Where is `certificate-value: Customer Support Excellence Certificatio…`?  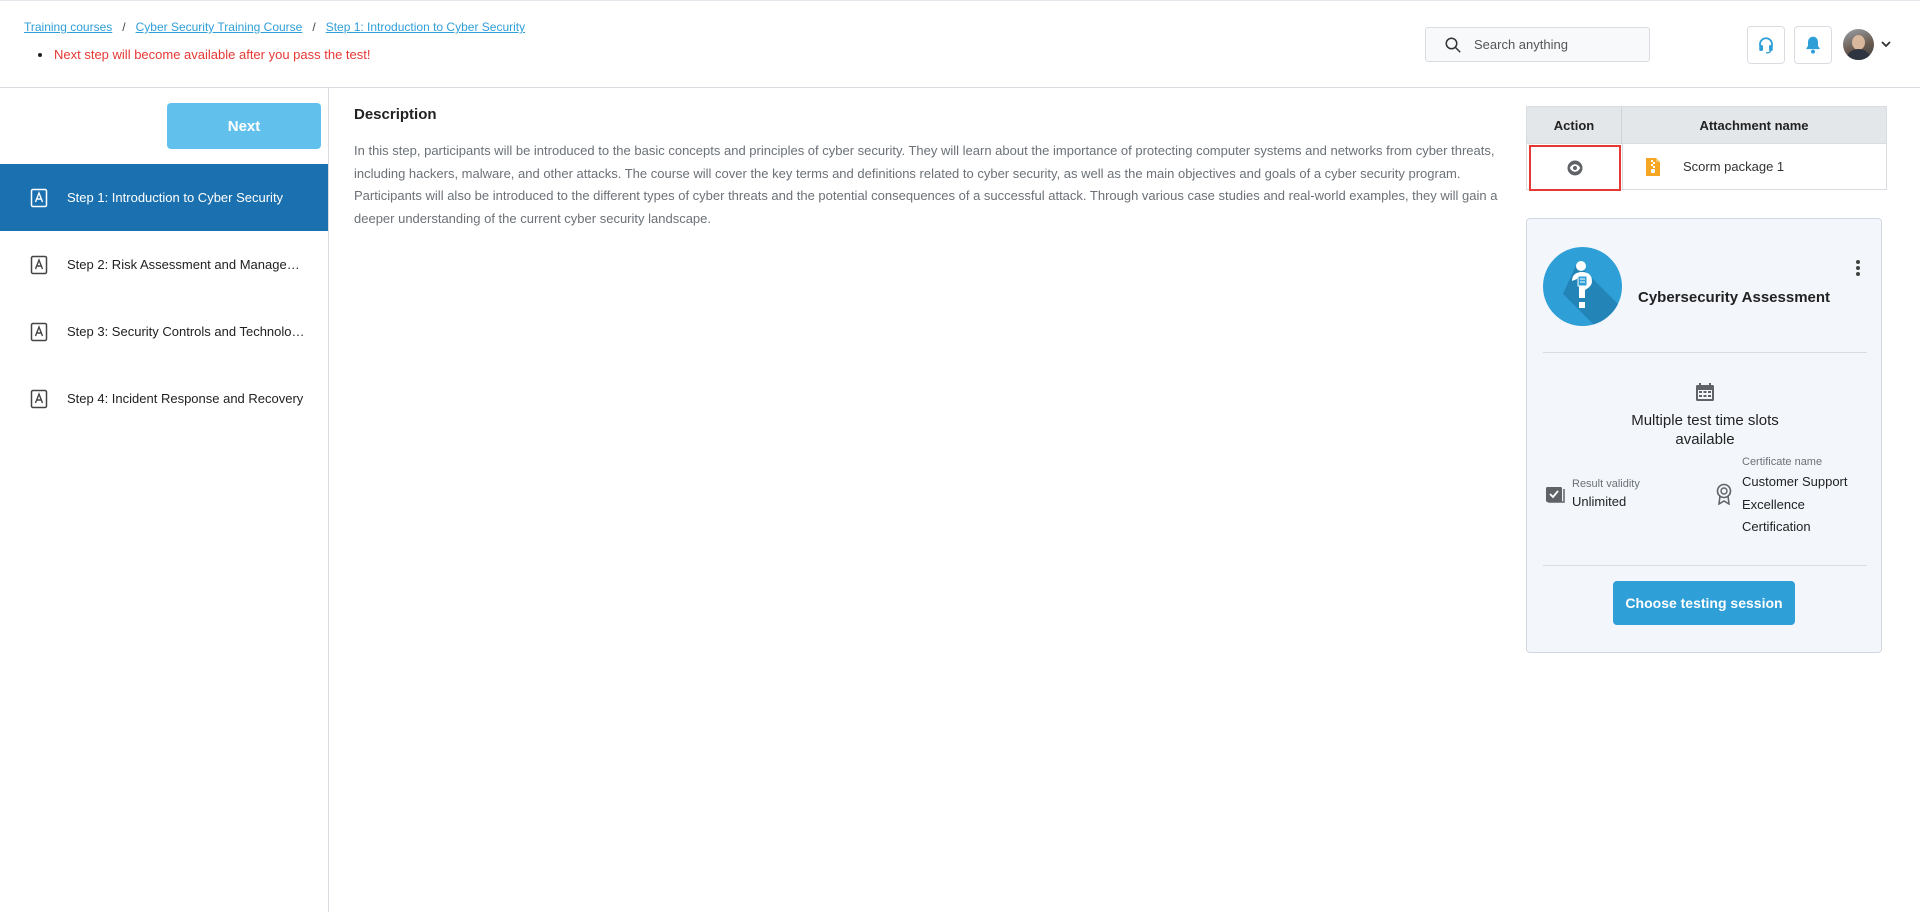
certificate-value: Customer Support Excellence Certificatio… is located at coordinates (1795, 504).